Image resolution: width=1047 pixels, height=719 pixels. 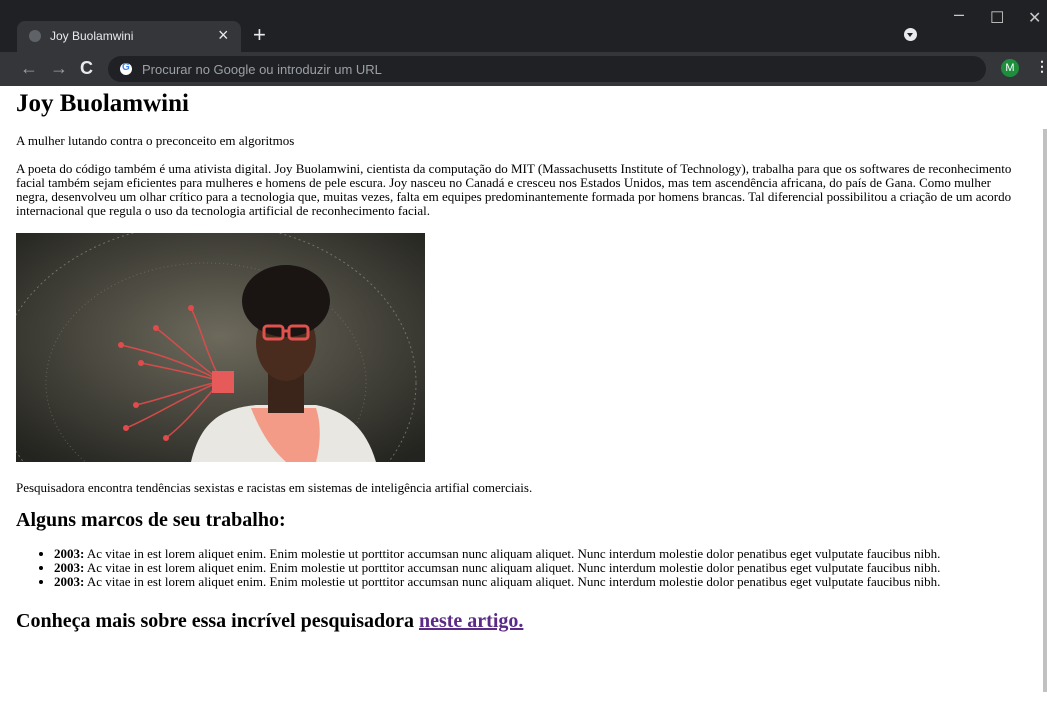 What do you see at coordinates (1041, 66) in the screenshot?
I see `browser-menu-icon: ⋮` at bounding box center [1041, 66].